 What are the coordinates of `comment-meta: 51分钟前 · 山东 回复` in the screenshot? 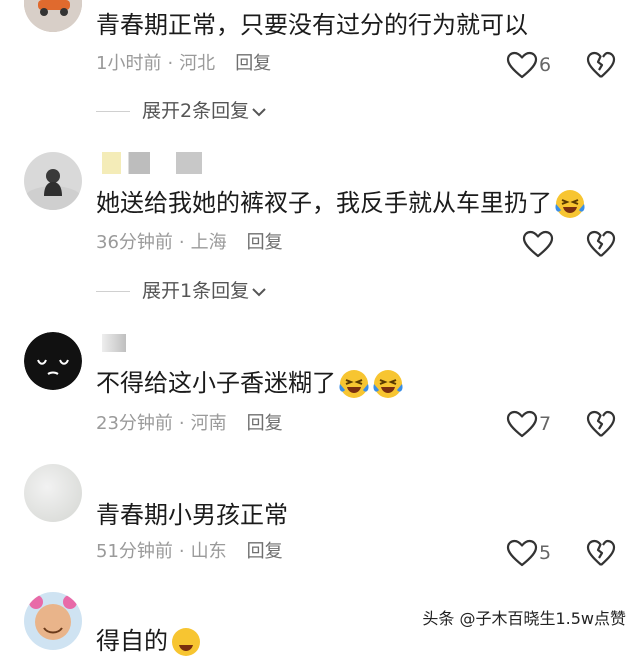 It's located at (189, 551).